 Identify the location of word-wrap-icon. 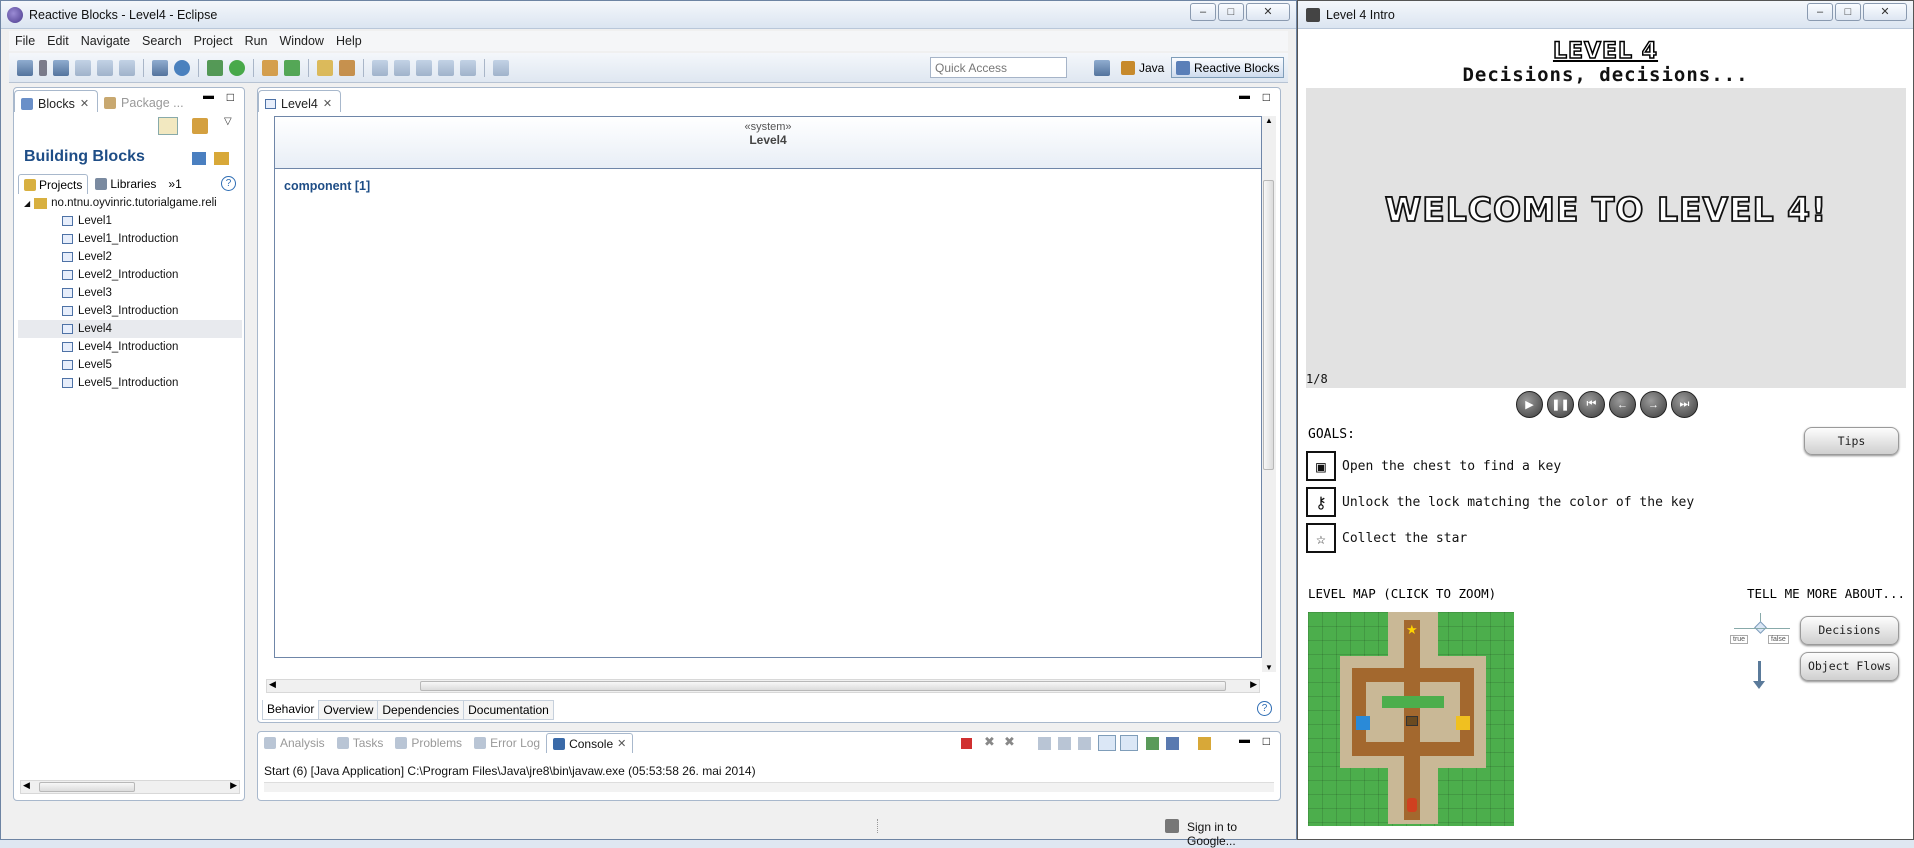
(1084, 743).